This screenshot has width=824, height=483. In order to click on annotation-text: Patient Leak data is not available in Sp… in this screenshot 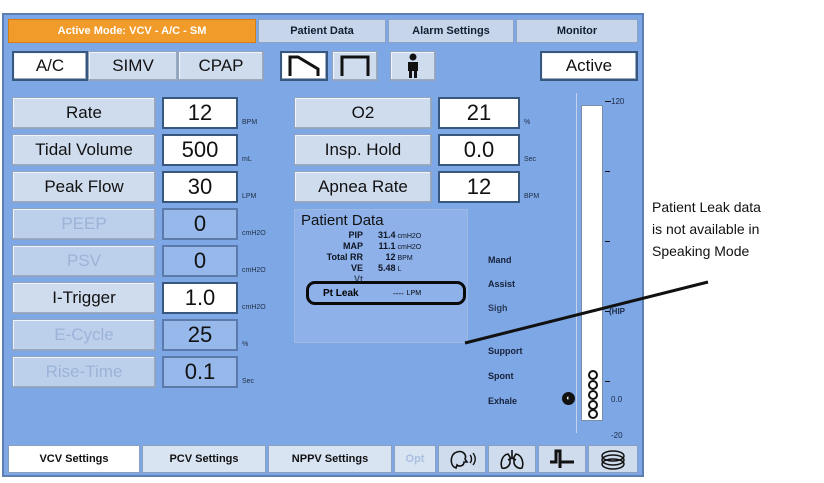, I will do `click(706, 229)`.